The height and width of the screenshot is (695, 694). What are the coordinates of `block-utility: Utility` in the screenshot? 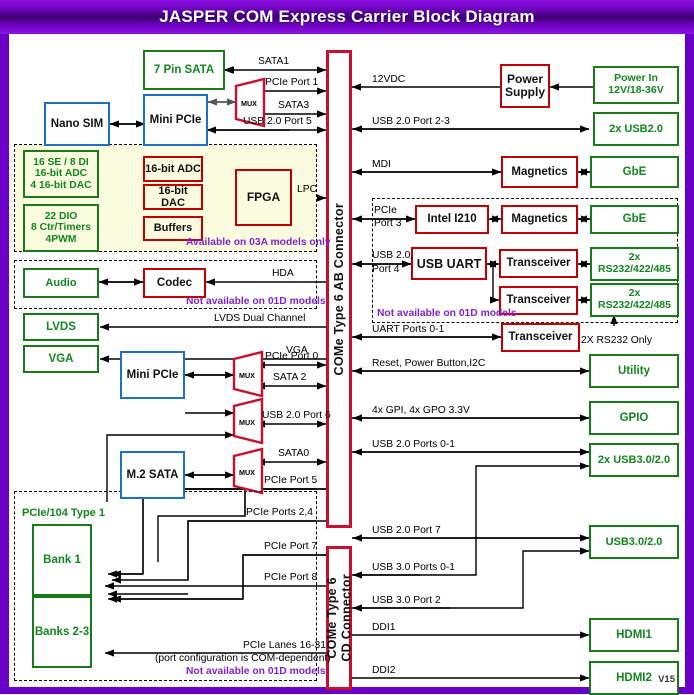 It's located at (634, 371).